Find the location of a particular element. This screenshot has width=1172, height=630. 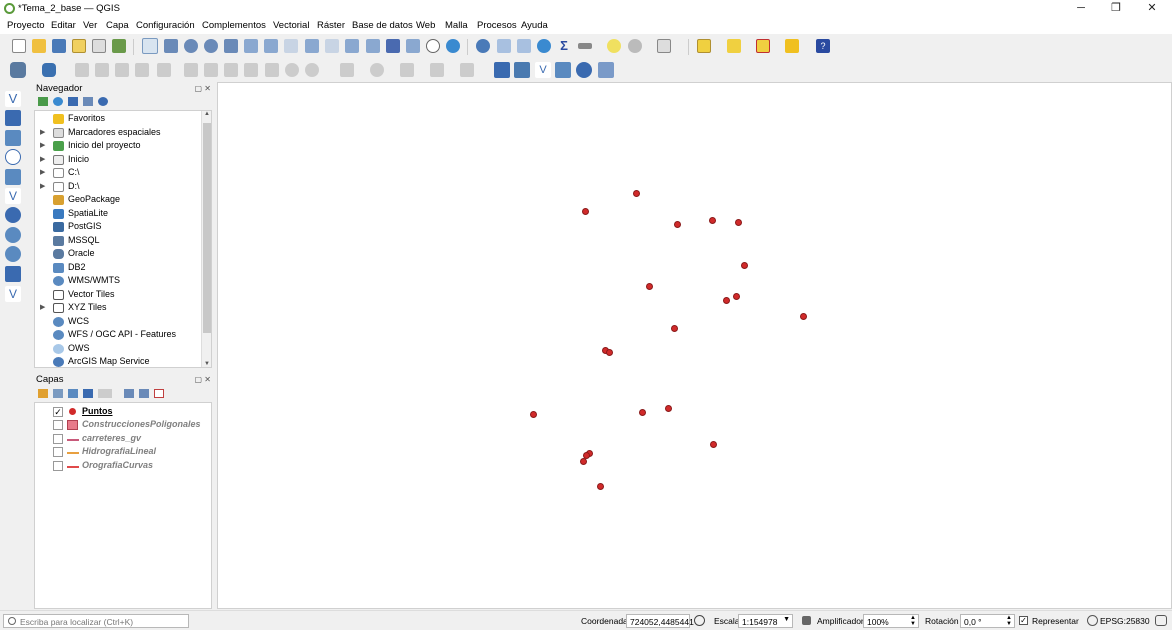

minimize-button: ─ is located at coordinates (1081, 9).